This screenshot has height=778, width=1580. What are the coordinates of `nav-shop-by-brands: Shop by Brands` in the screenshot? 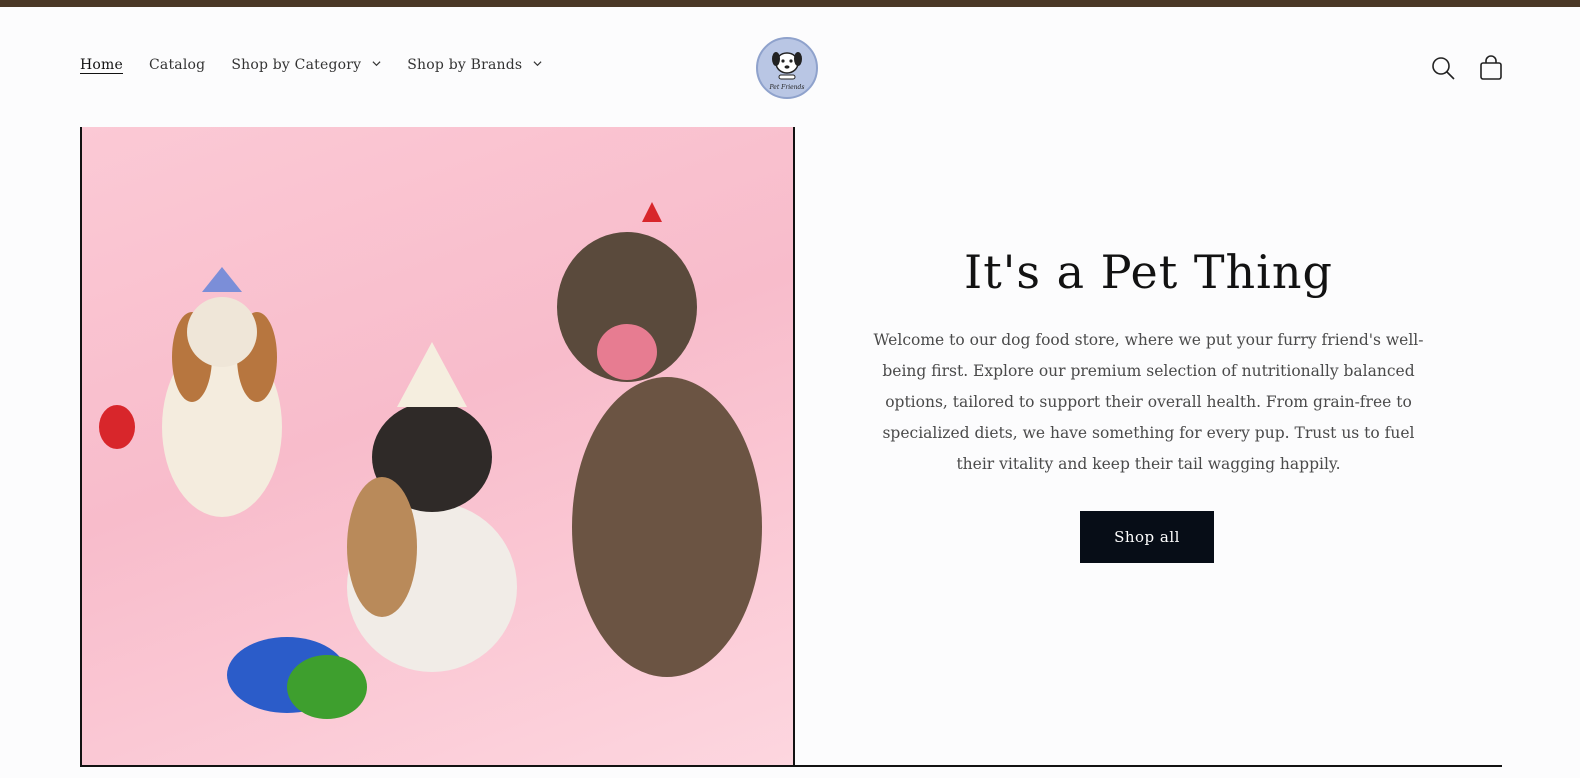 It's located at (474, 65).